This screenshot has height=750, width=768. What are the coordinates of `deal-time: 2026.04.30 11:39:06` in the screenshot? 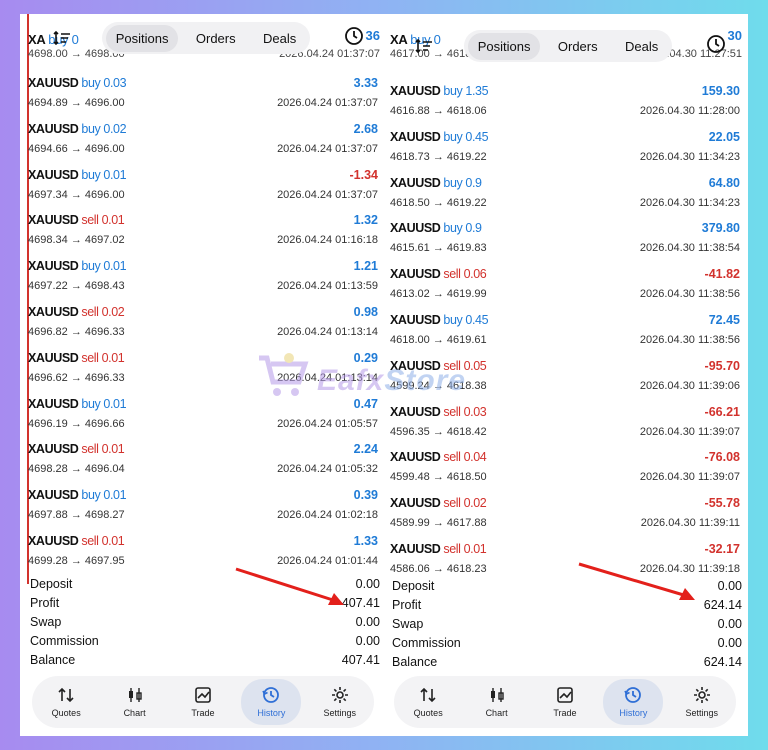 It's located at (689, 385).